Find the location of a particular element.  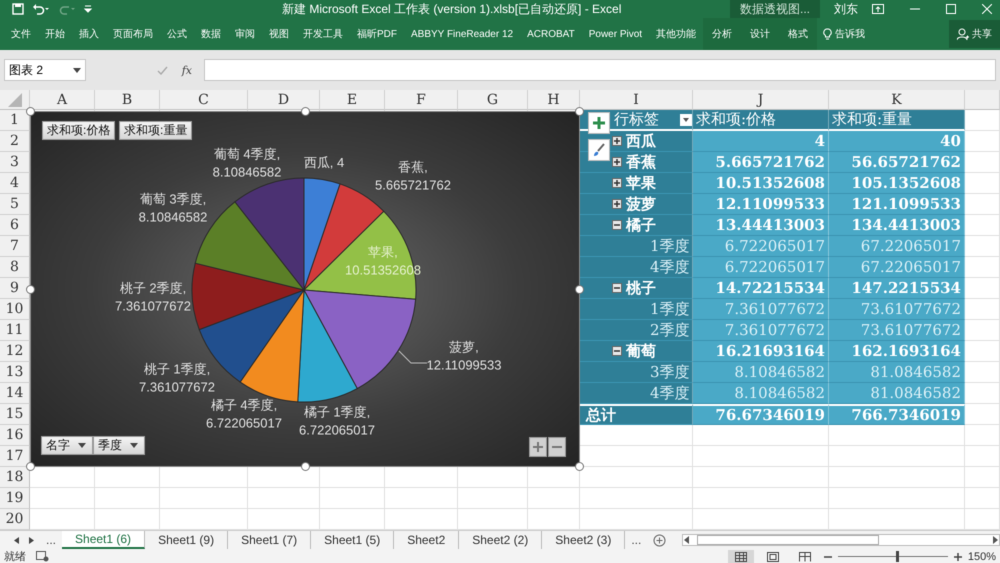

enter-icon is located at coordinates (162, 70).